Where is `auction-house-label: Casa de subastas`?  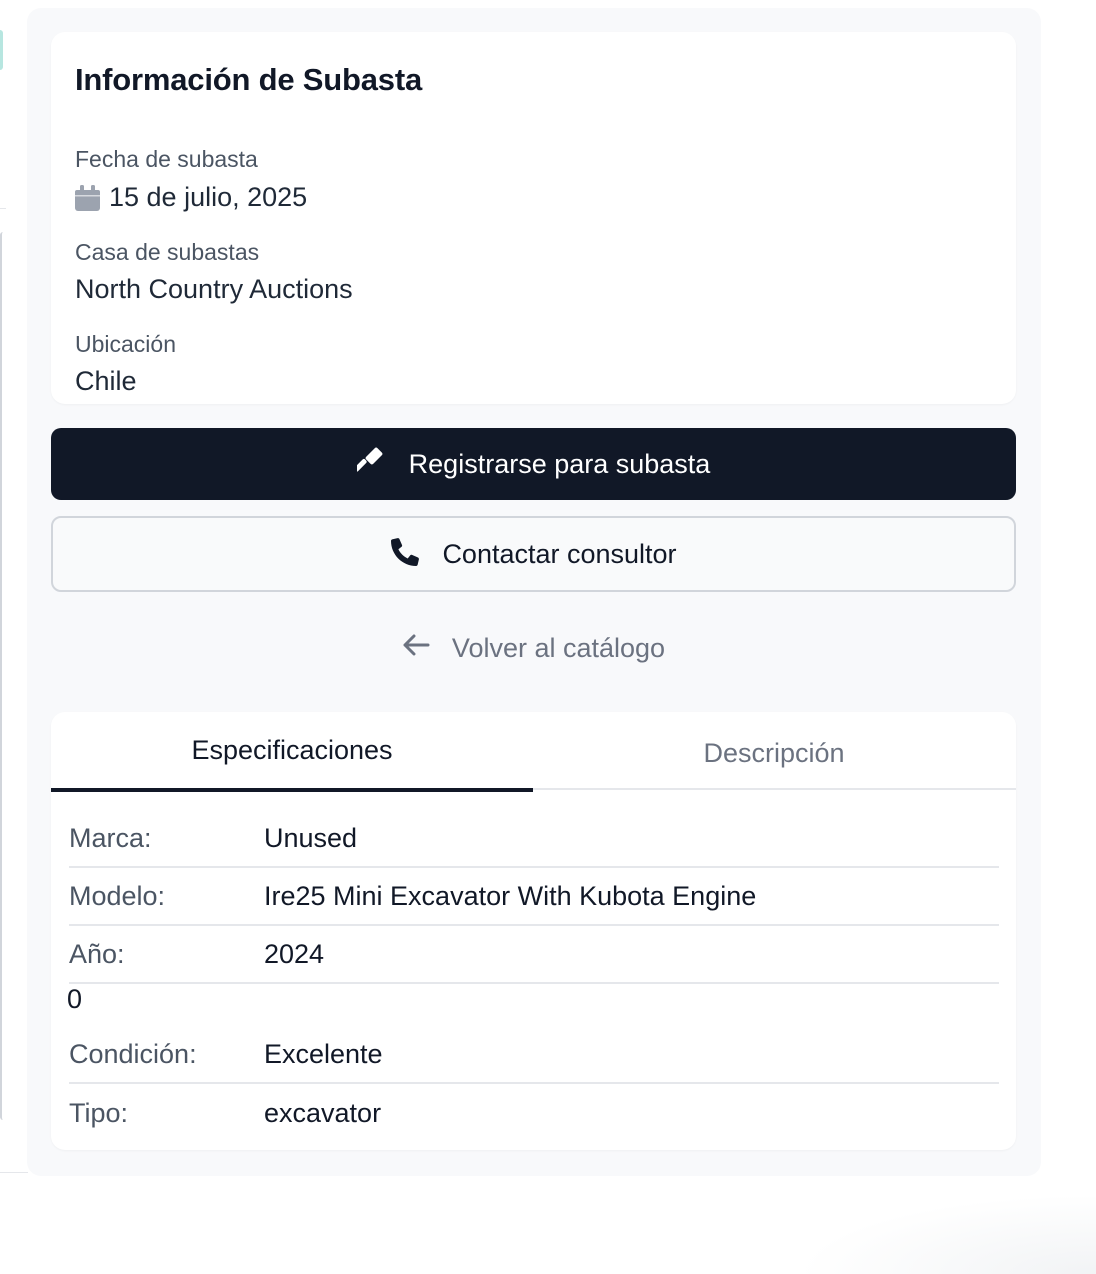 auction-house-label: Casa de subastas is located at coordinates (167, 252).